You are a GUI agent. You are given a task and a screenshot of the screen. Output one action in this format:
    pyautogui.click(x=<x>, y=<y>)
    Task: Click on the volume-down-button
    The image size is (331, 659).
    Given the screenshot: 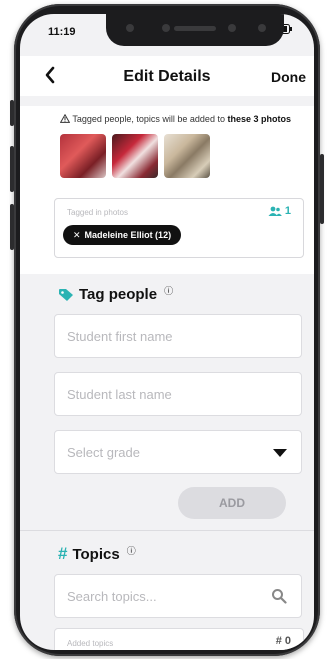 What is the action you would take?
    pyautogui.click(x=12, y=227)
    